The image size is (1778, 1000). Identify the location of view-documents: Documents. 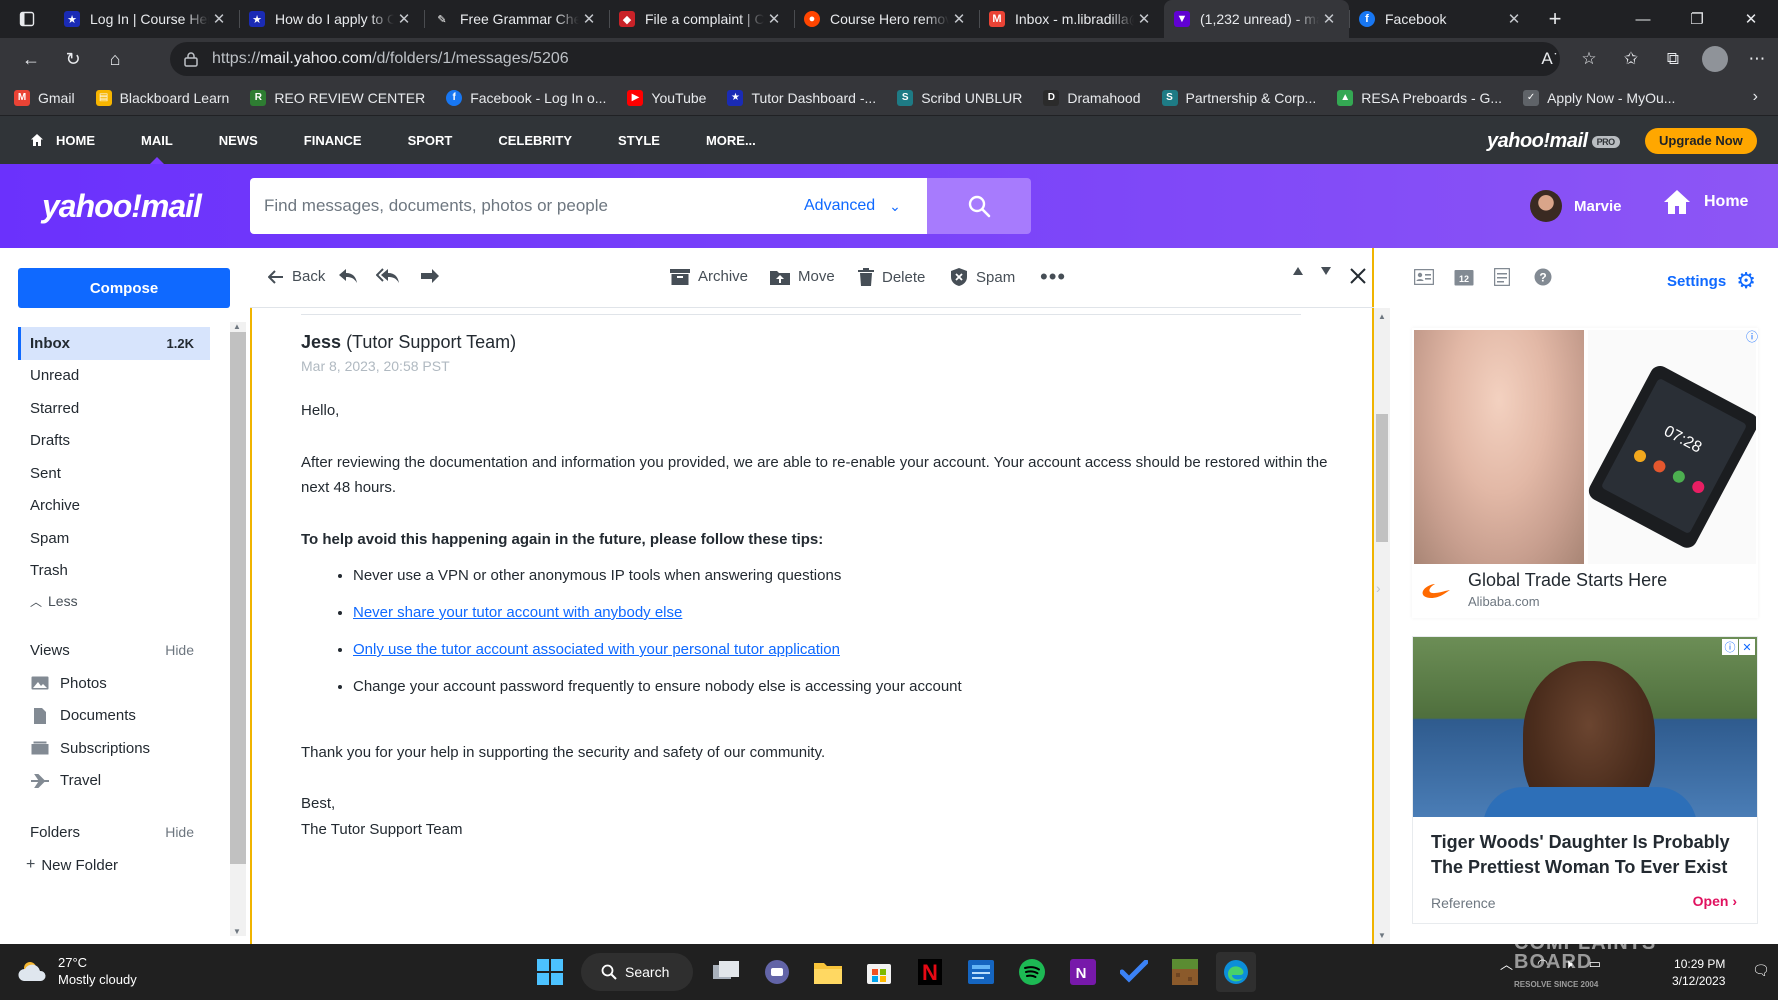
(114, 716).